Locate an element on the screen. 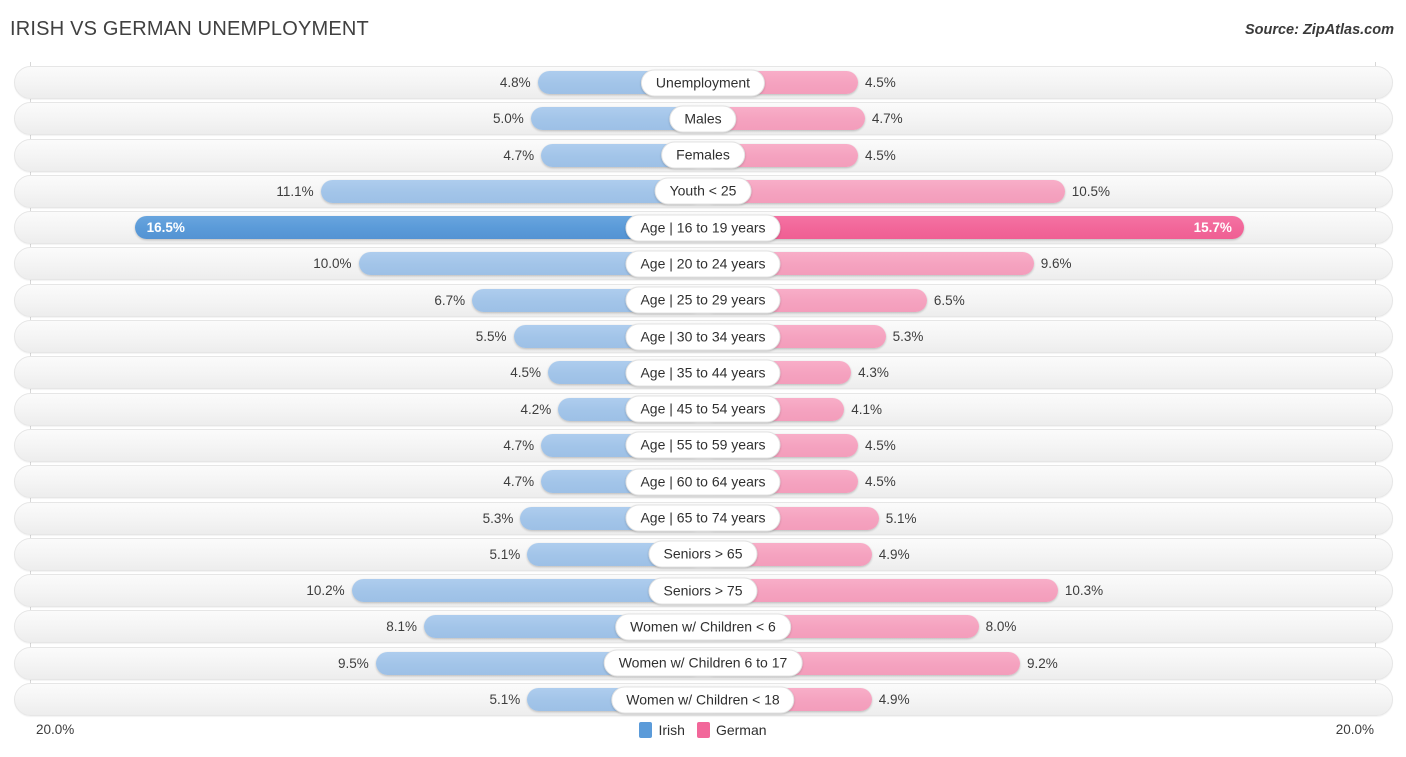 The height and width of the screenshot is (757, 1406). german-value-label: 4.3% is located at coordinates (873, 373).